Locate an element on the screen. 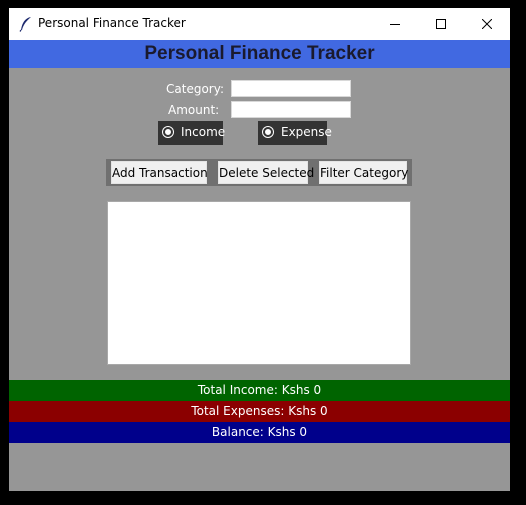 The width and height of the screenshot is (526, 505). minimize-button is located at coordinates (395, 24).